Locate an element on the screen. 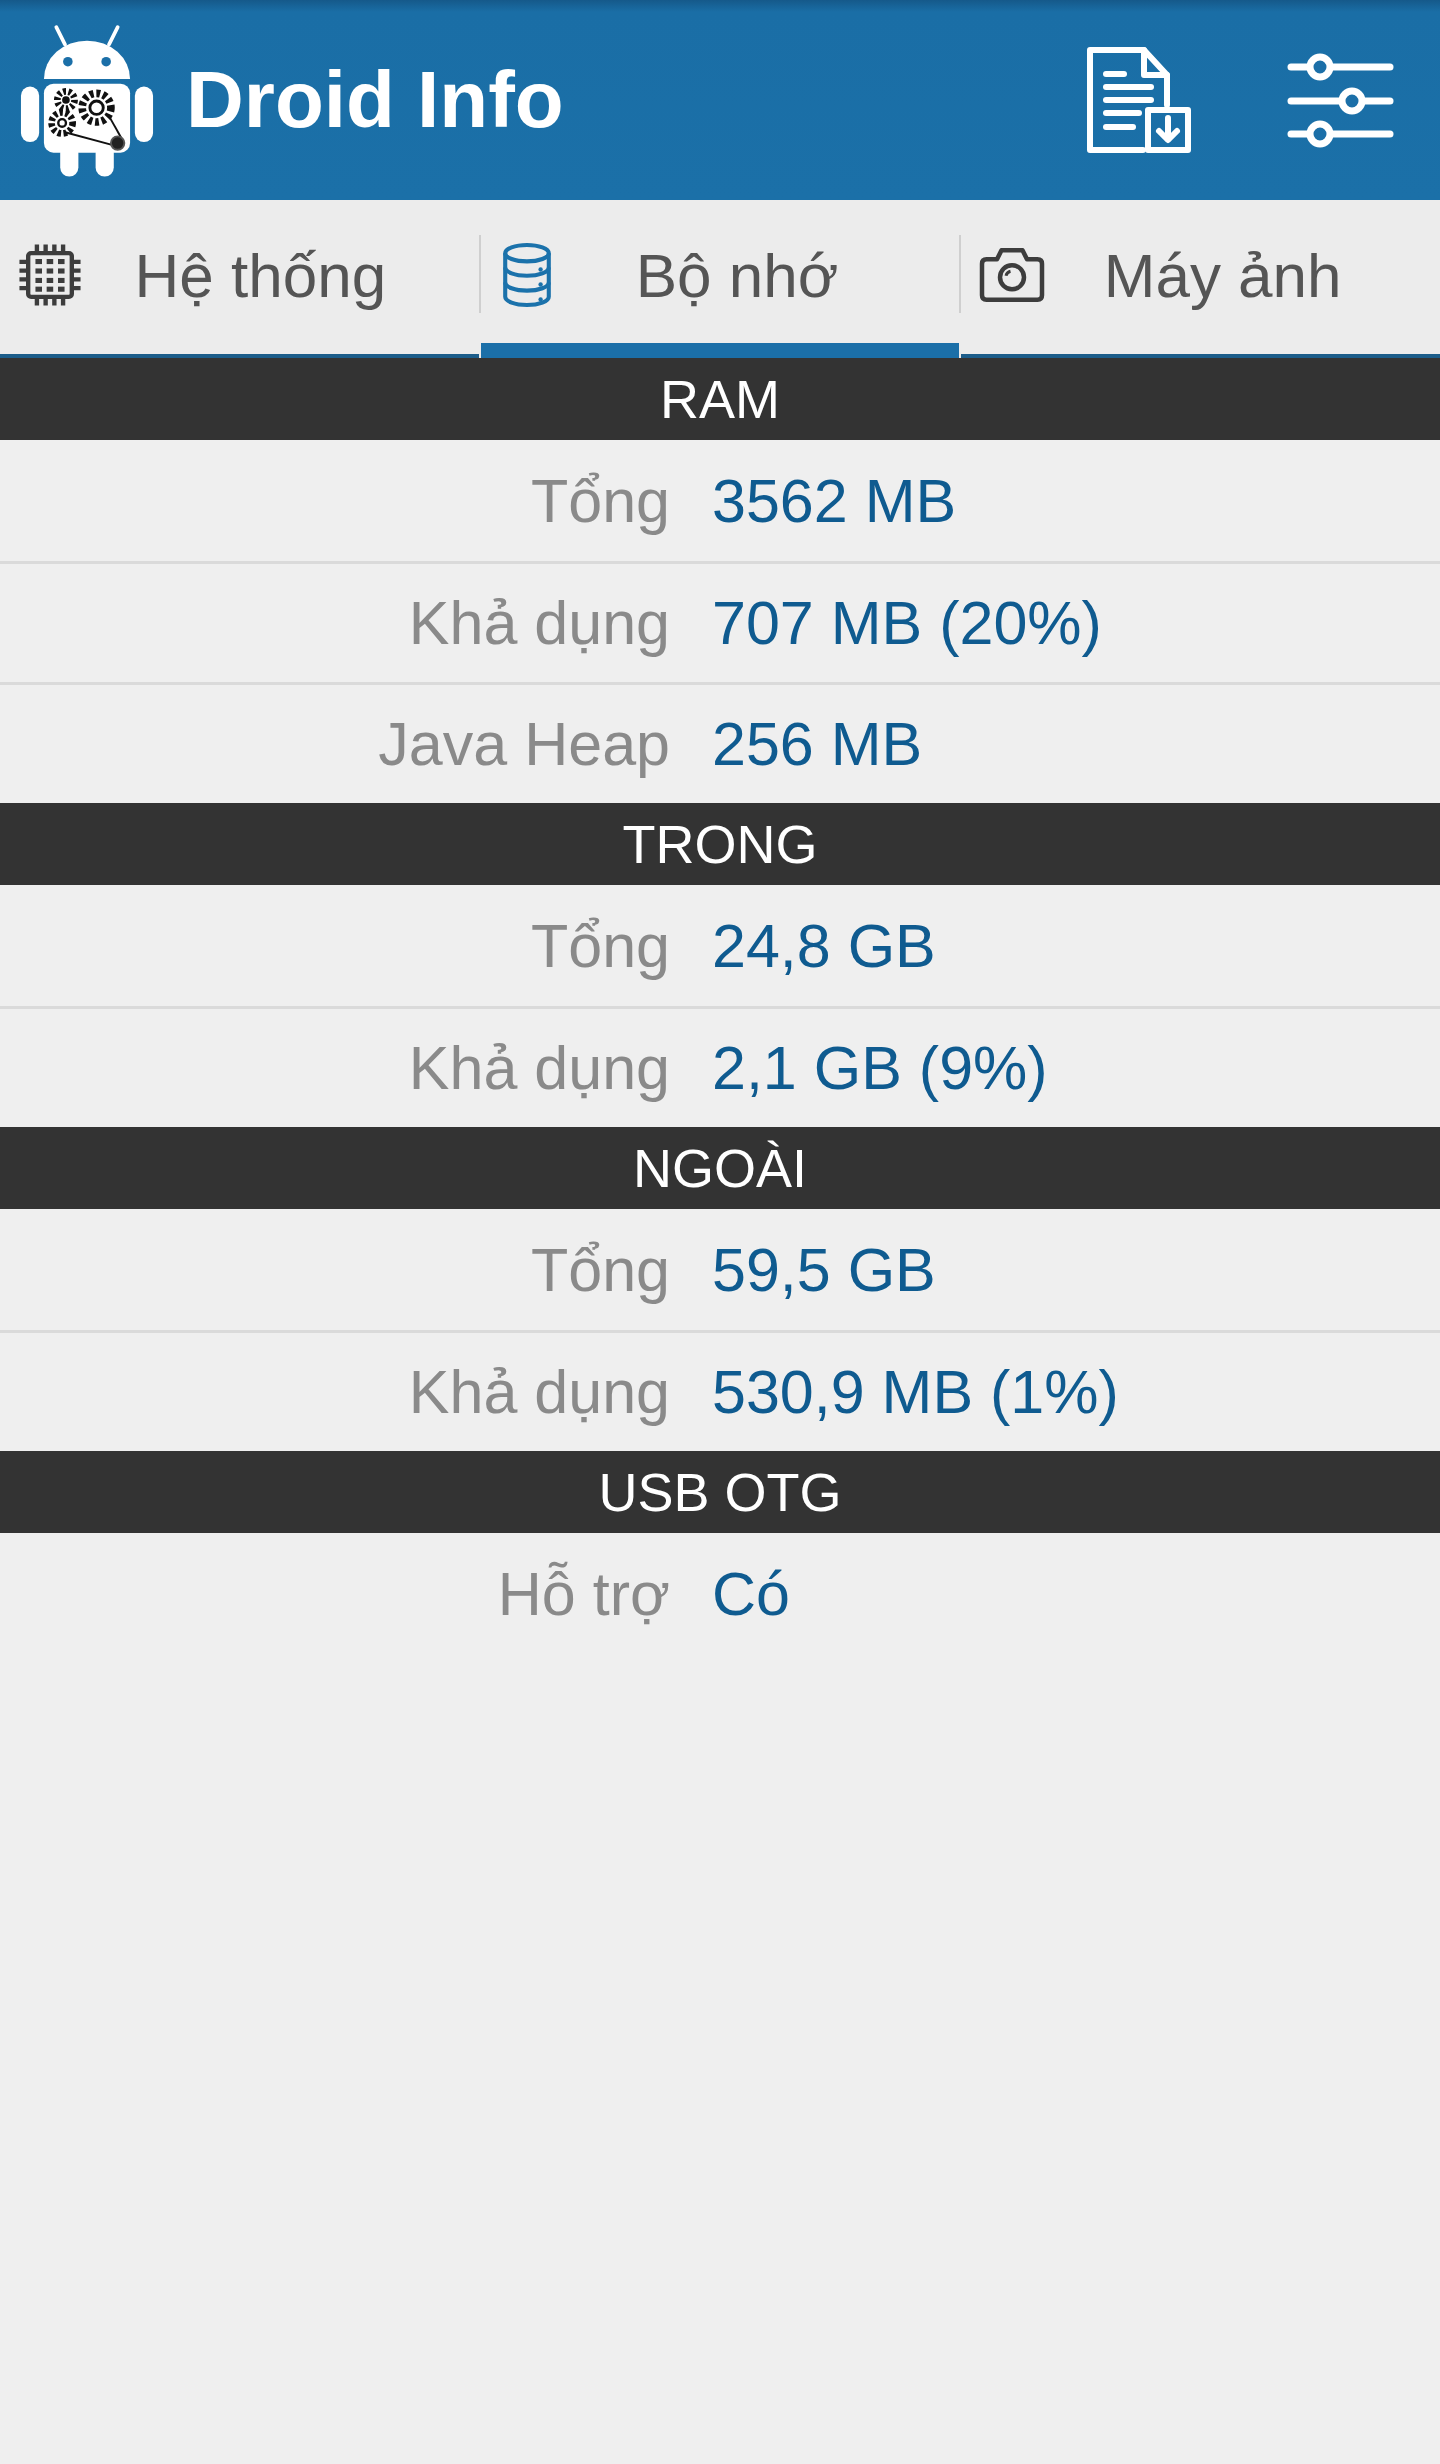  row-value: Có is located at coordinates (751, 1593).